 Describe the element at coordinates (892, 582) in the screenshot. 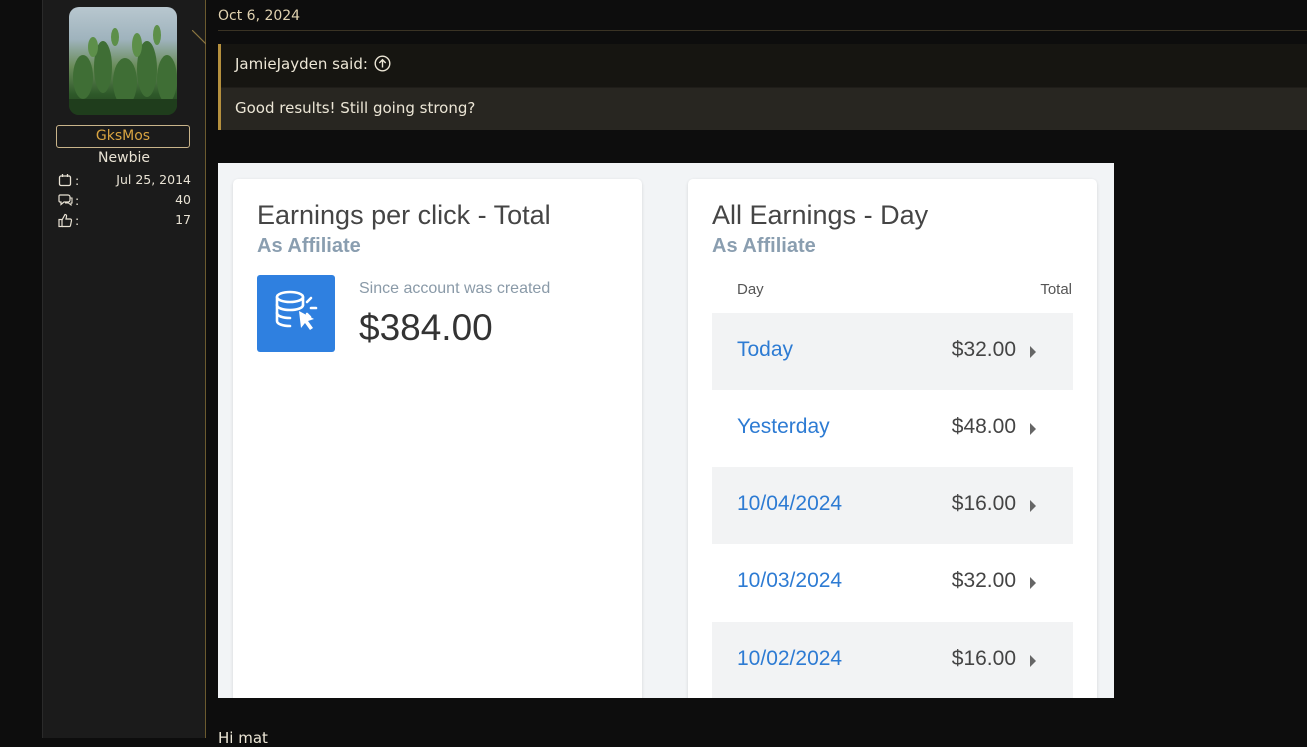

I see `table-row: 10/03/2024 $32.00` at that location.